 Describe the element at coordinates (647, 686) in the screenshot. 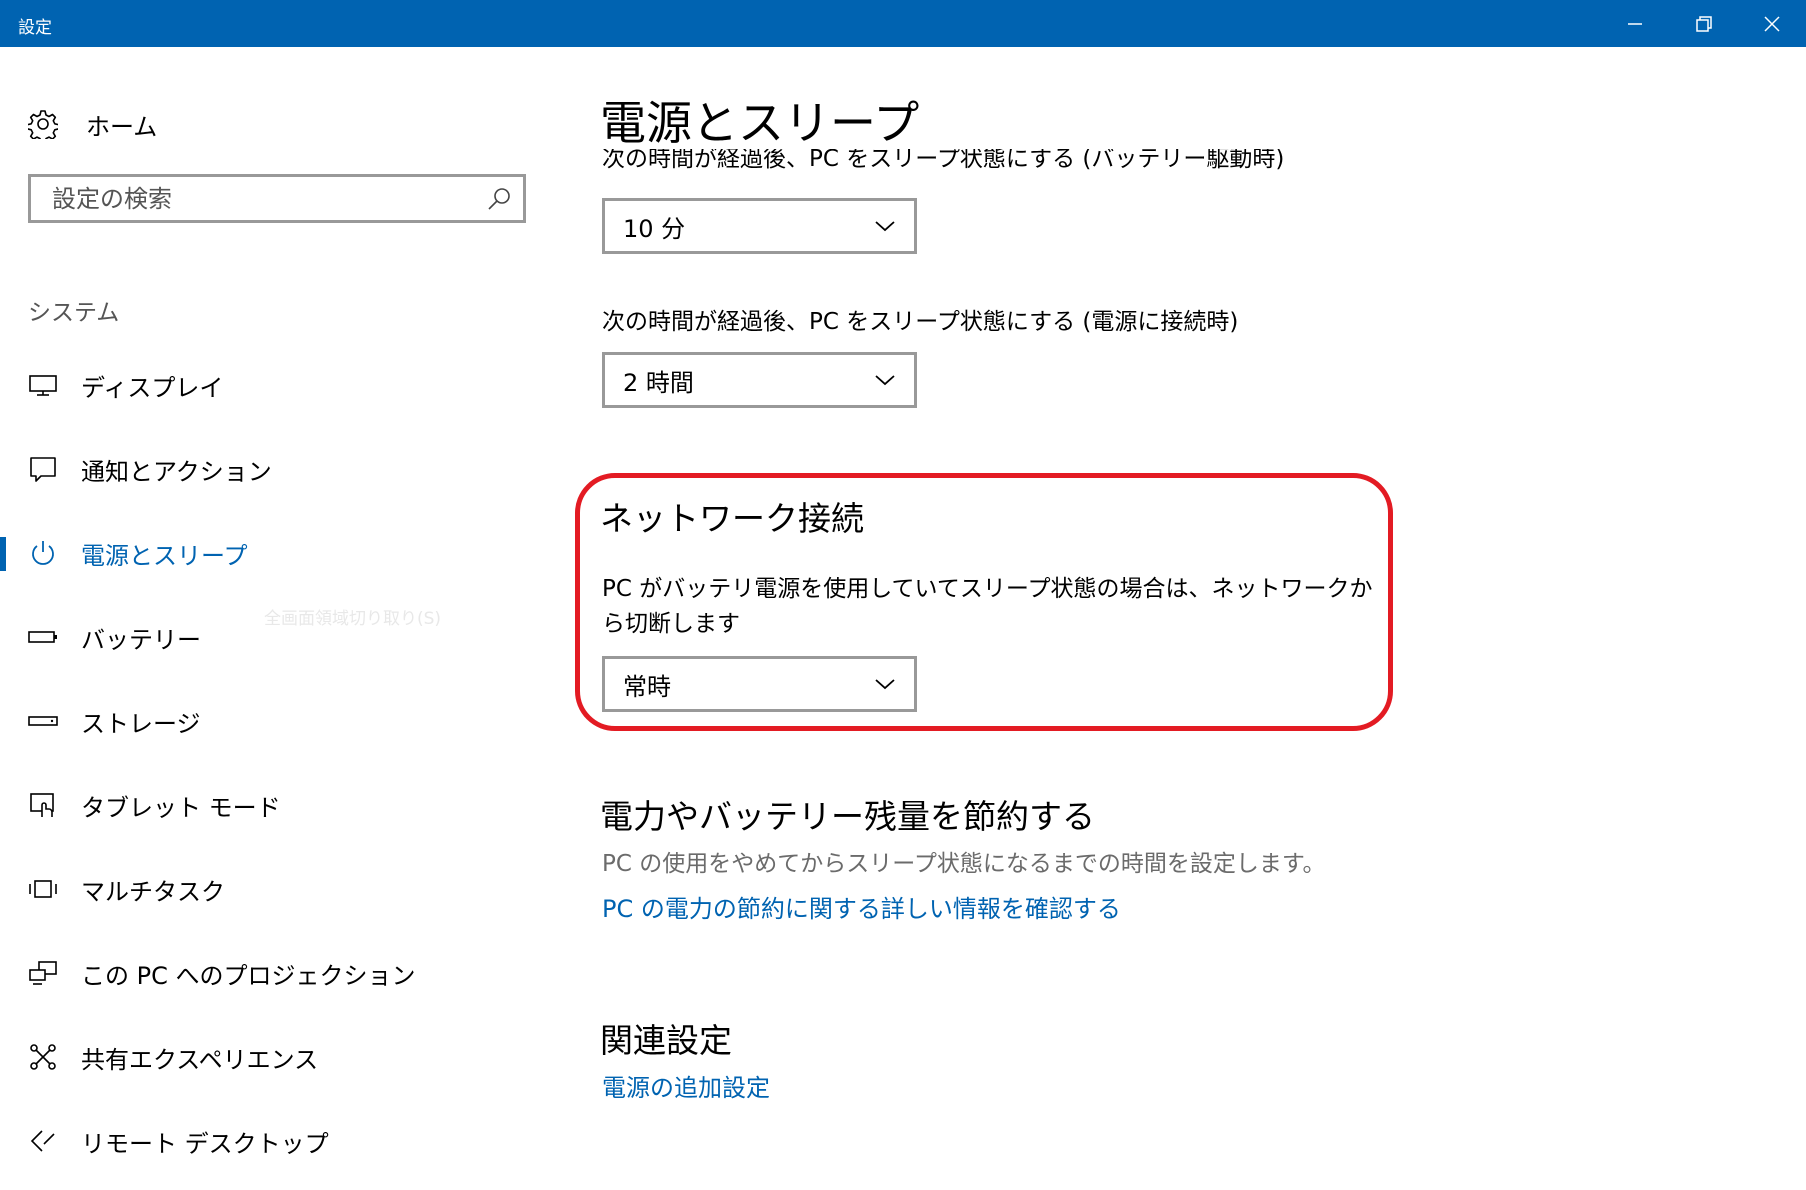

I see `network-value: 常時` at that location.